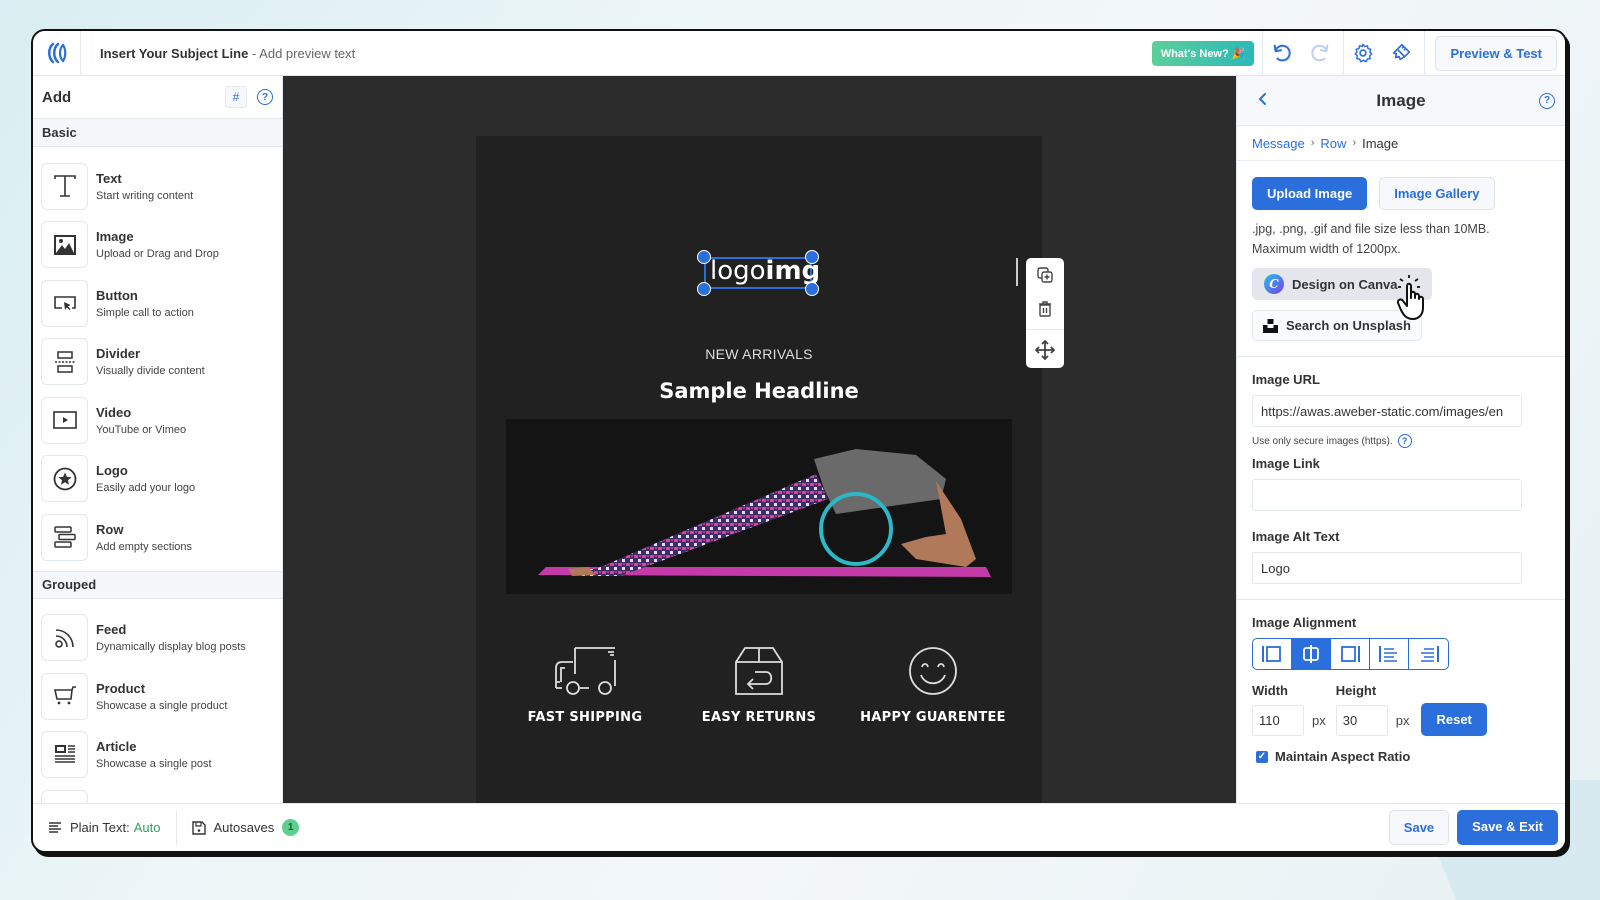 The height and width of the screenshot is (900, 1600). I want to click on image-link-input, so click(1387, 495).